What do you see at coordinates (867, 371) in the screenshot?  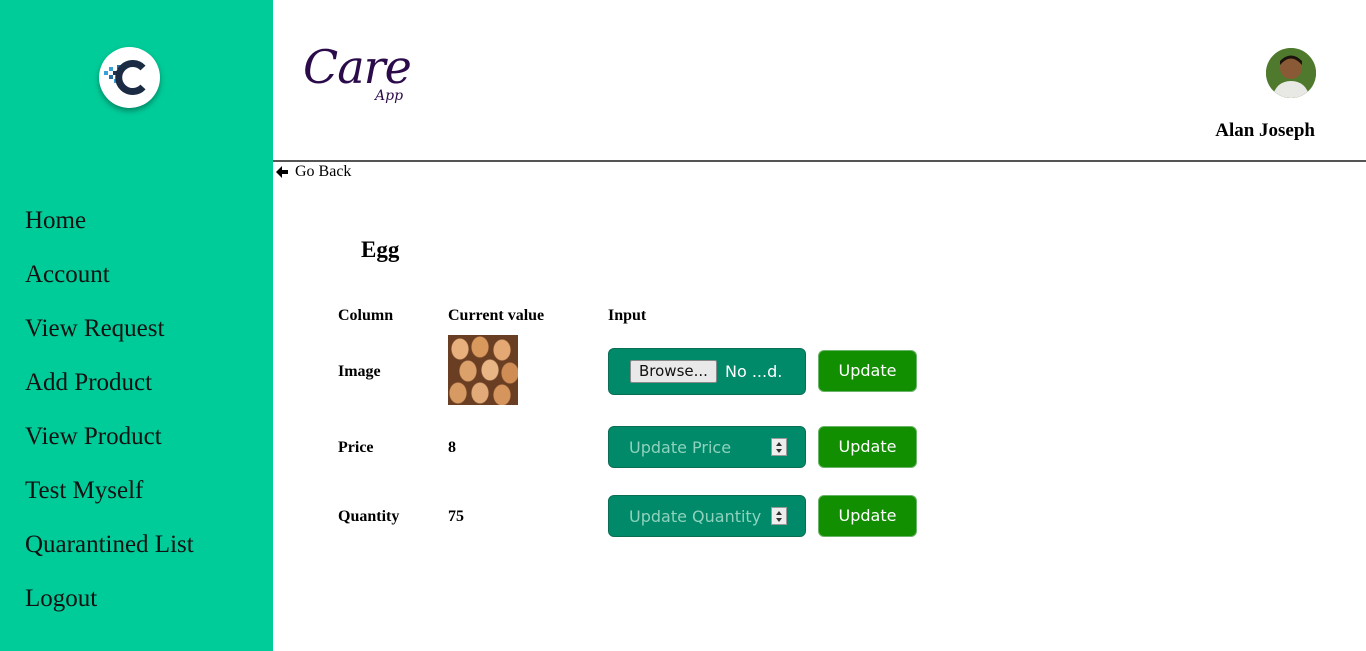 I see `update-image-button: Update` at bounding box center [867, 371].